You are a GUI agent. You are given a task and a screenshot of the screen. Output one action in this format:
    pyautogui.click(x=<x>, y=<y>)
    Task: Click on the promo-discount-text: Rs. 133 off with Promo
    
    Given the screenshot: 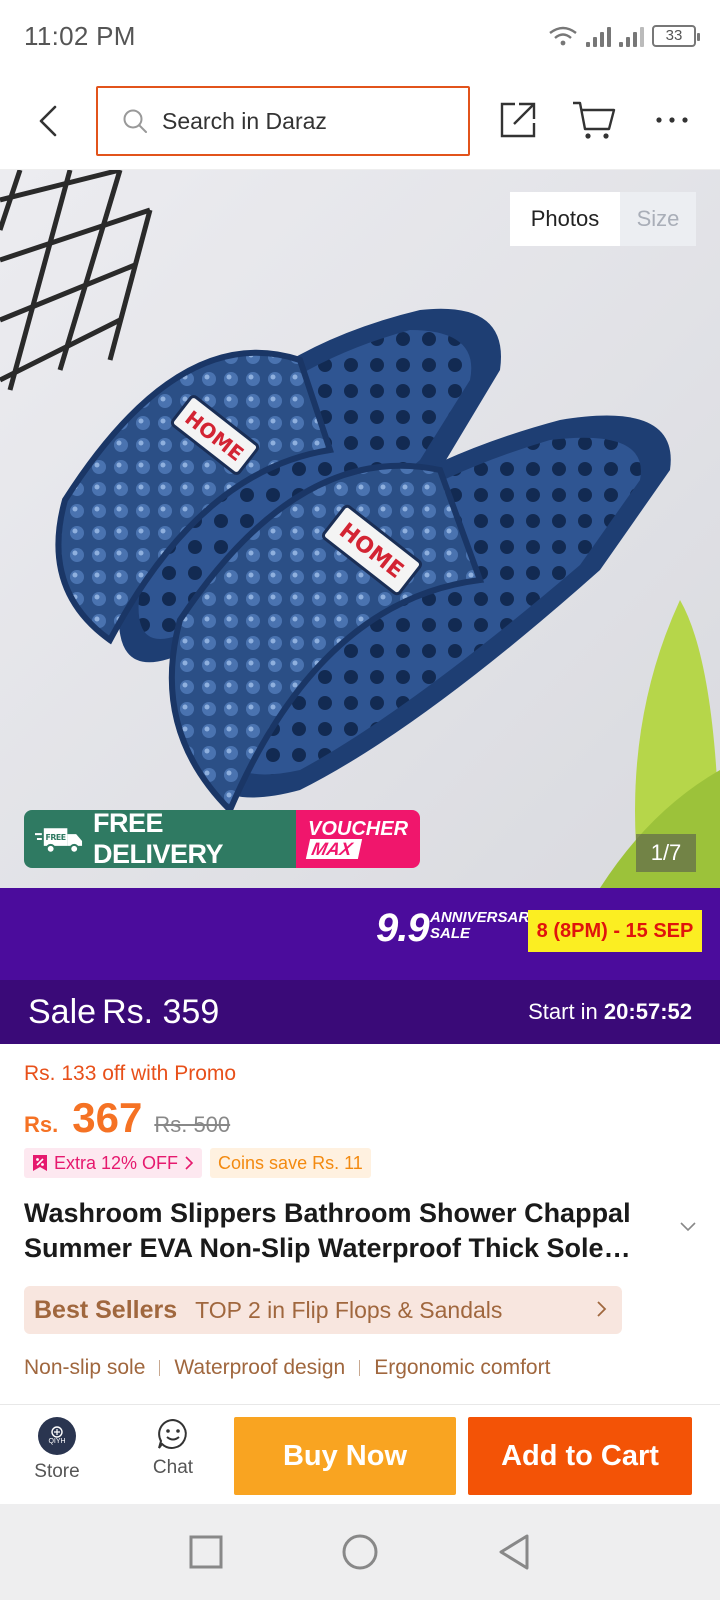 What is the action you would take?
    pyautogui.click(x=130, y=1074)
    